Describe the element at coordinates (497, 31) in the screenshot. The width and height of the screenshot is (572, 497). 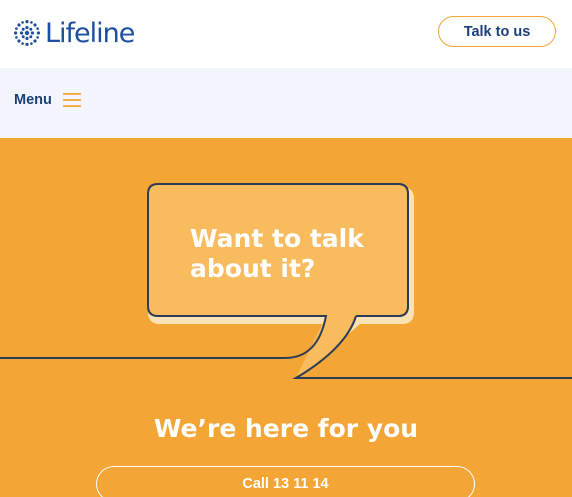
I see `talk-to-us-button: Talk to us` at that location.